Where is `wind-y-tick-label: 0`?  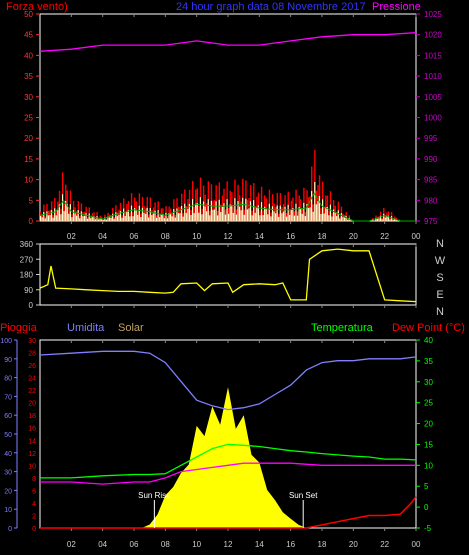
wind-y-tick-label: 0 is located at coordinates (31, 221).